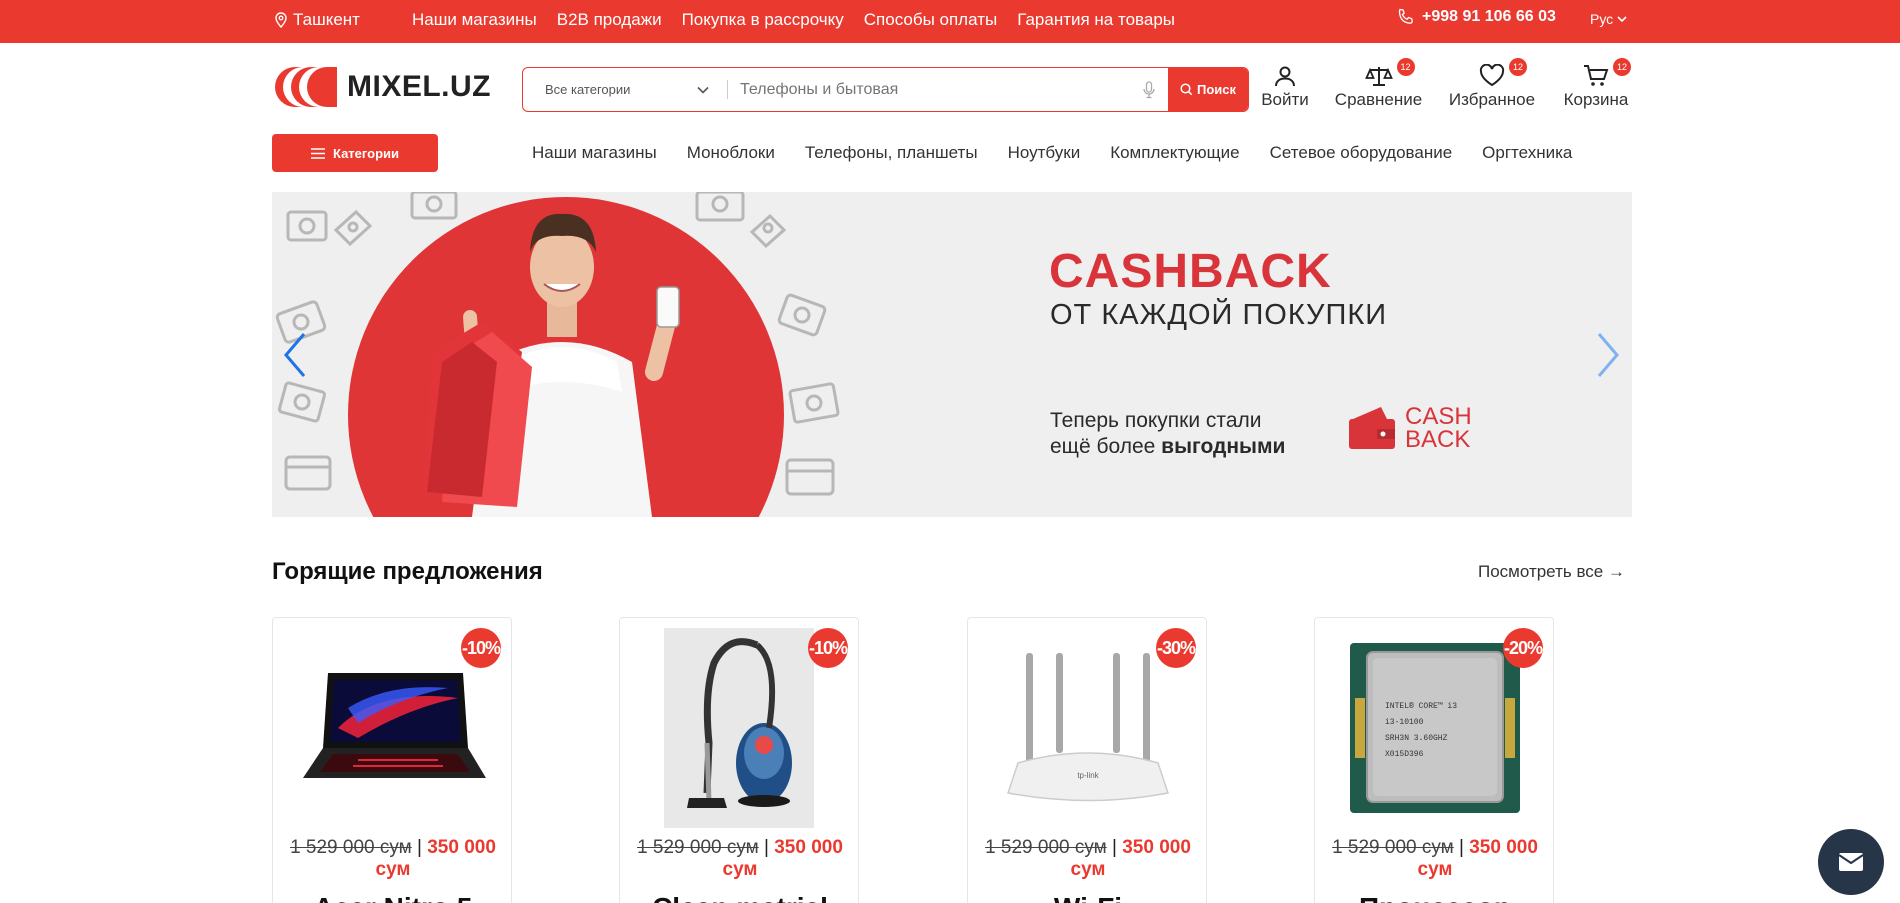  What do you see at coordinates (1622, 67) in the screenshot?
I see `cart-count-badge: 12` at bounding box center [1622, 67].